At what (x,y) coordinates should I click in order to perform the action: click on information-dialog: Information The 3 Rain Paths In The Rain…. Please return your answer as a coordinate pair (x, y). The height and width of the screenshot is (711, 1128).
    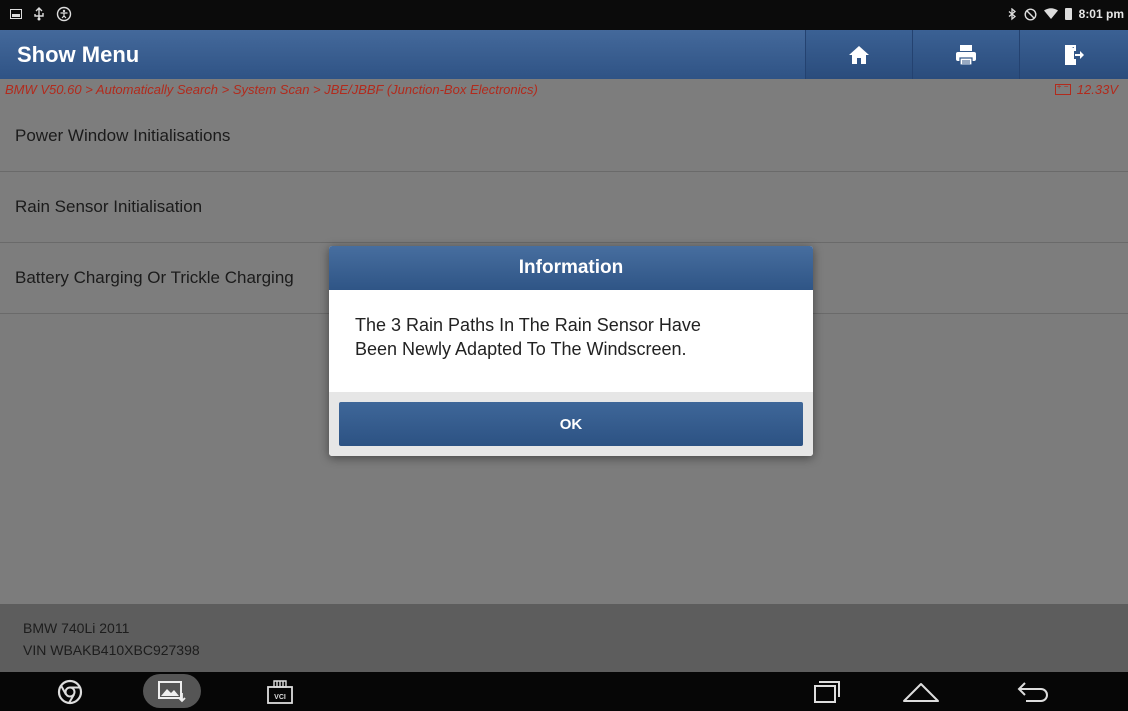
    Looking at the image, I should click on (571, 351).